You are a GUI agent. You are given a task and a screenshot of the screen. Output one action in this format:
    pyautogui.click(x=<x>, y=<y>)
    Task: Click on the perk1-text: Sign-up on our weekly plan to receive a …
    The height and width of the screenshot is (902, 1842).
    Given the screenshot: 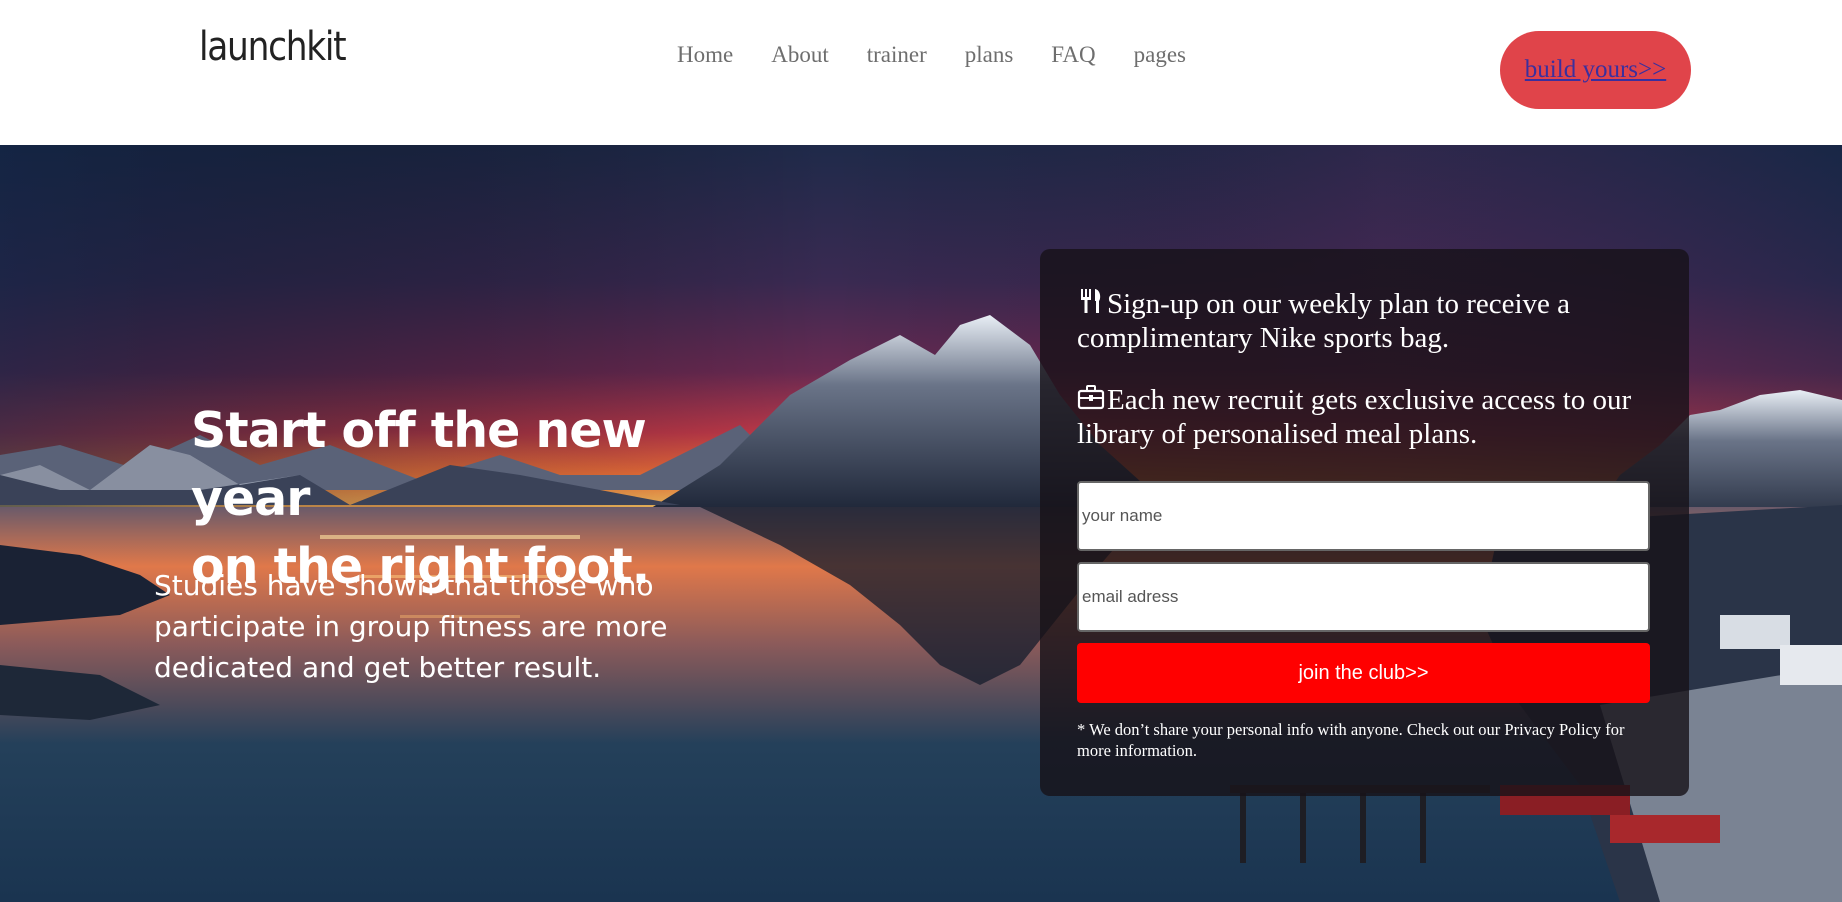 What is the action you would take?
    pyautogui.click(x=1324, y=321)
    